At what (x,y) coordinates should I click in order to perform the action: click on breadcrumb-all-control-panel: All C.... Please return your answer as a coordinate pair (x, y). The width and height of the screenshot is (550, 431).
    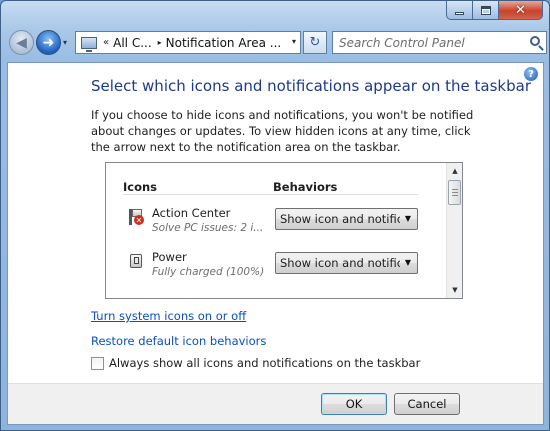
    Looking at the image, I should click on (132, 43).